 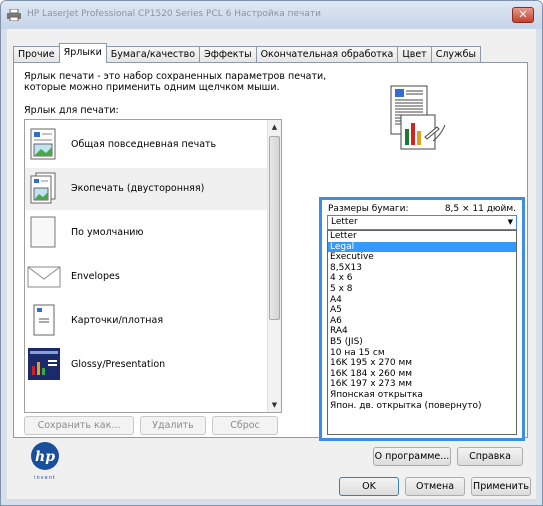 What do you see at coordinates (414, 54) in the screenshot?
I see `tab-5: Цвет` at bounding box center [414, 54].